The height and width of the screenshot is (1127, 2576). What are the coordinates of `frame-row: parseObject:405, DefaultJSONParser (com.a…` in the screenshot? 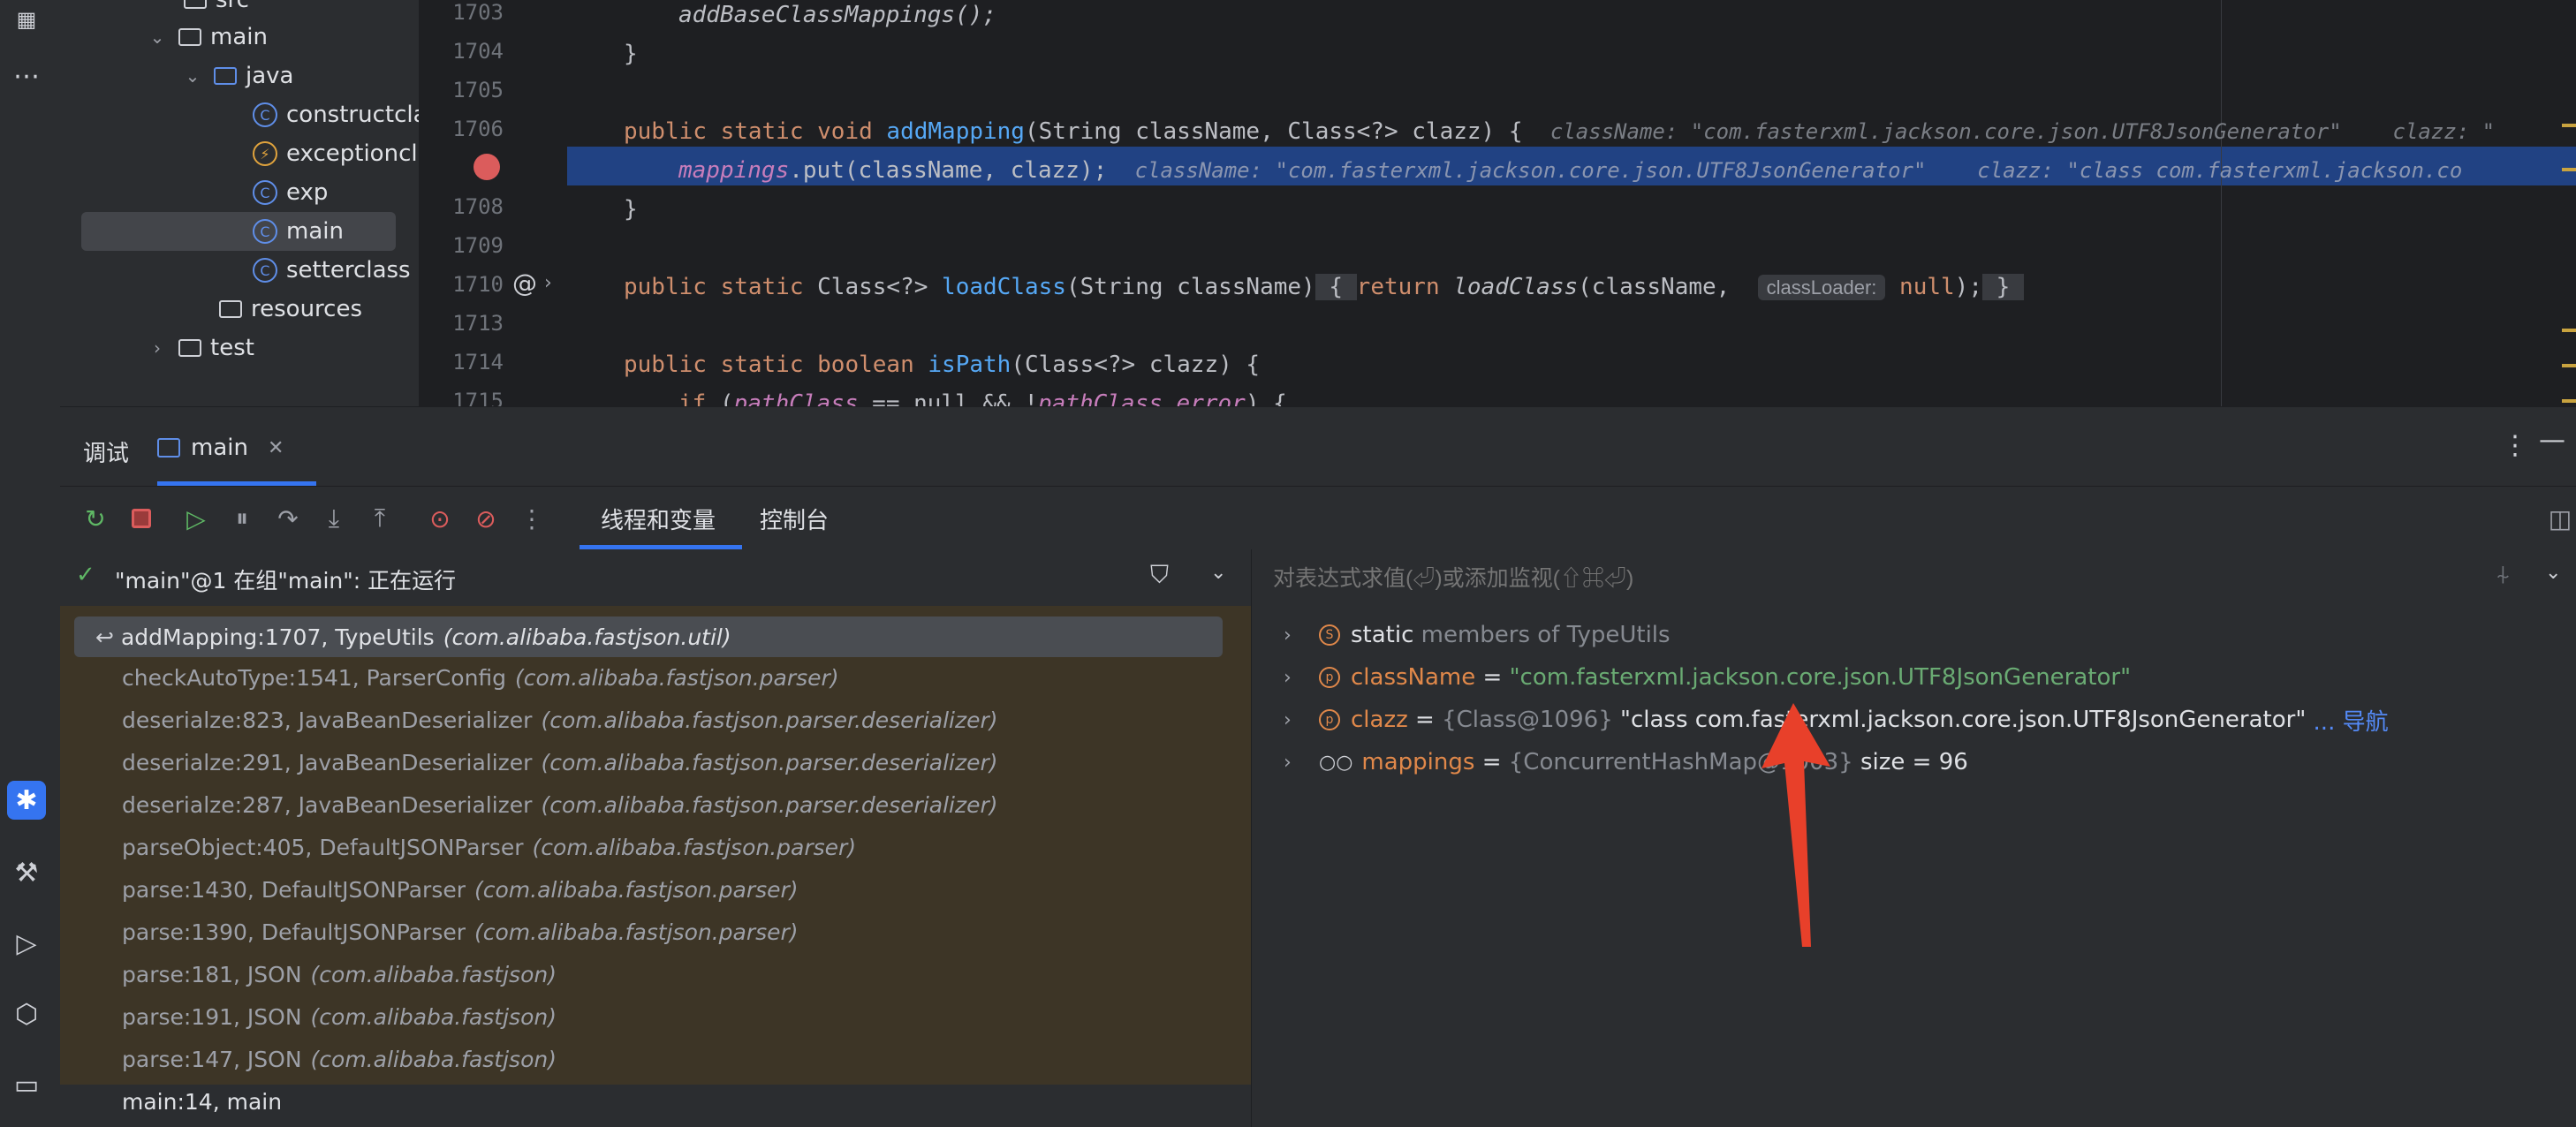 It's located at (489, 847).